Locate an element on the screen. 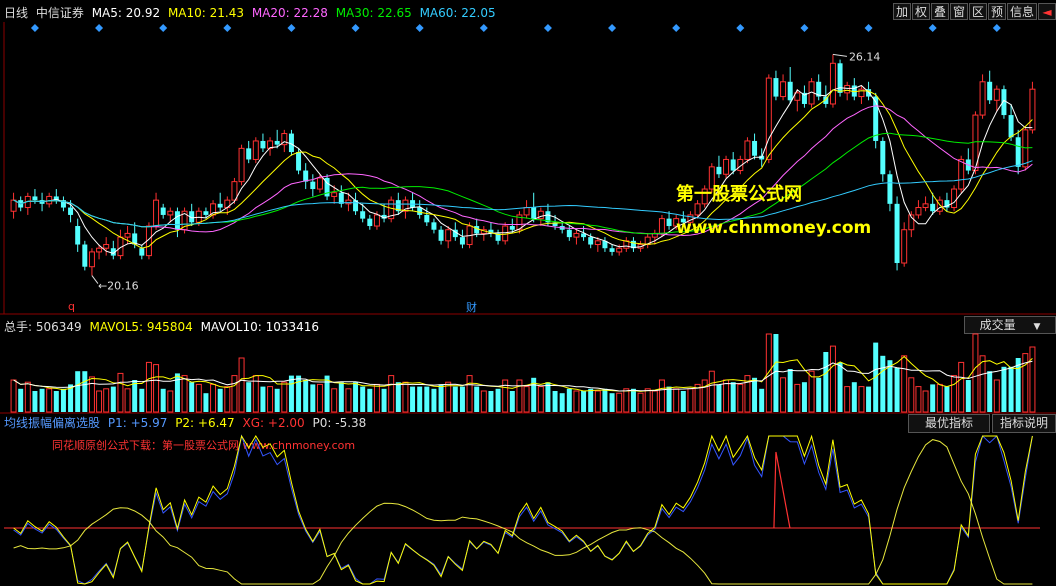  ma60-line is located at coordinates (523, 194).